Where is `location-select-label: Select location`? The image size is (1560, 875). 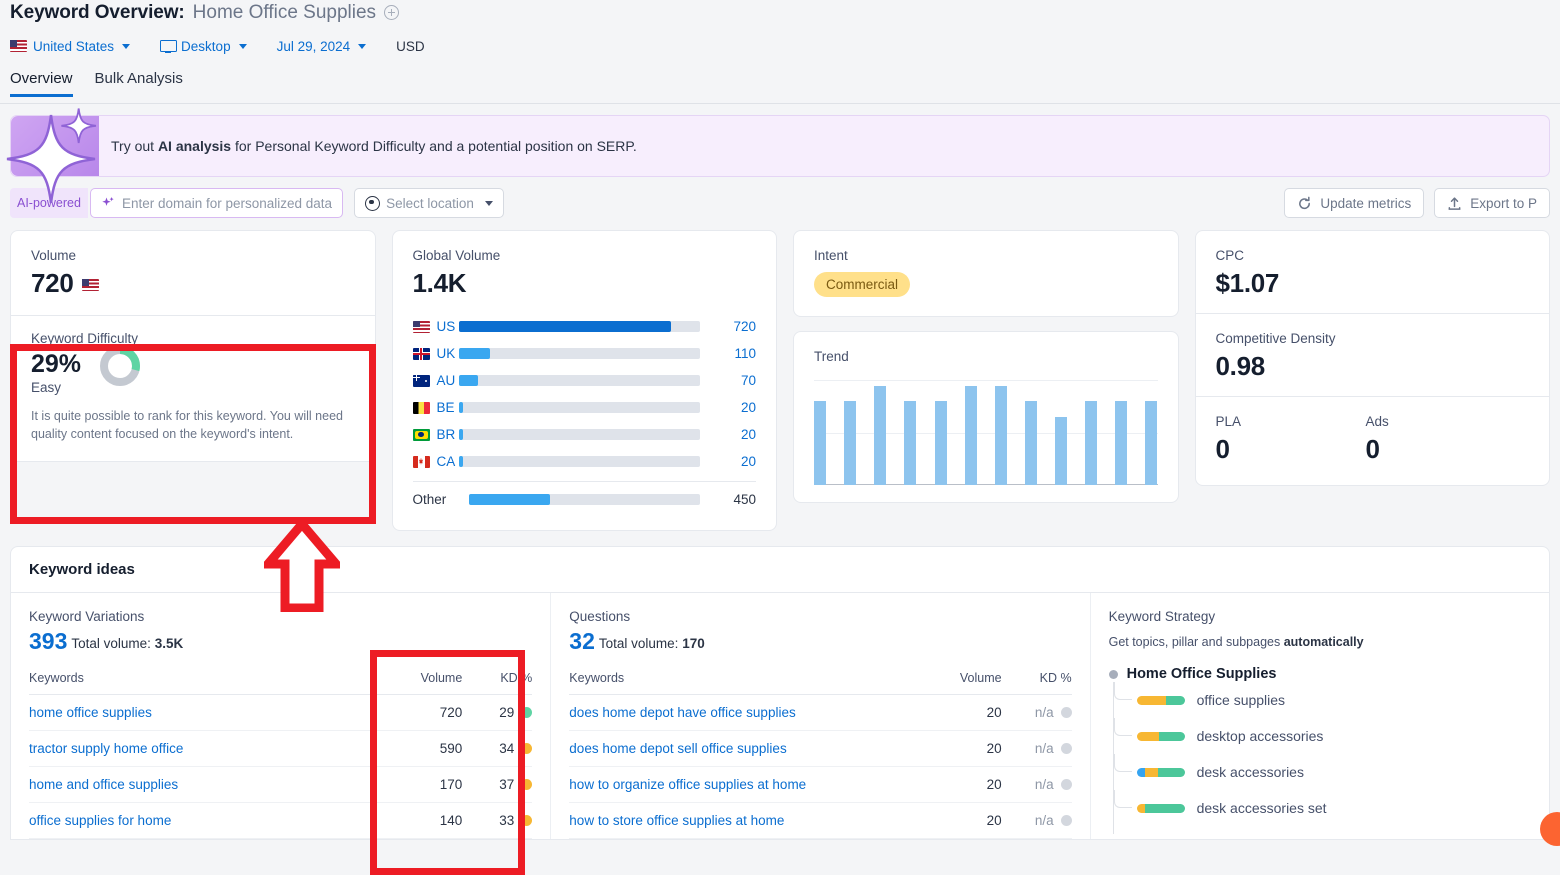
location-select-label: Select location is located at coordinates (430, 203).